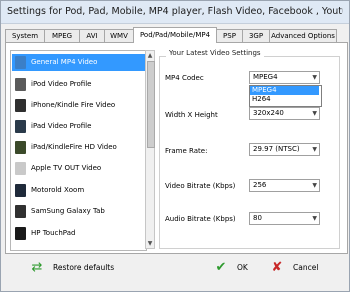 The width and height of the screenshot is (350, 292). What do you see at coordinates (78, 233) in the screenshot?
I see `list-item-hp-touchpad: HP TouchPad` at bounding box center [78, 233].